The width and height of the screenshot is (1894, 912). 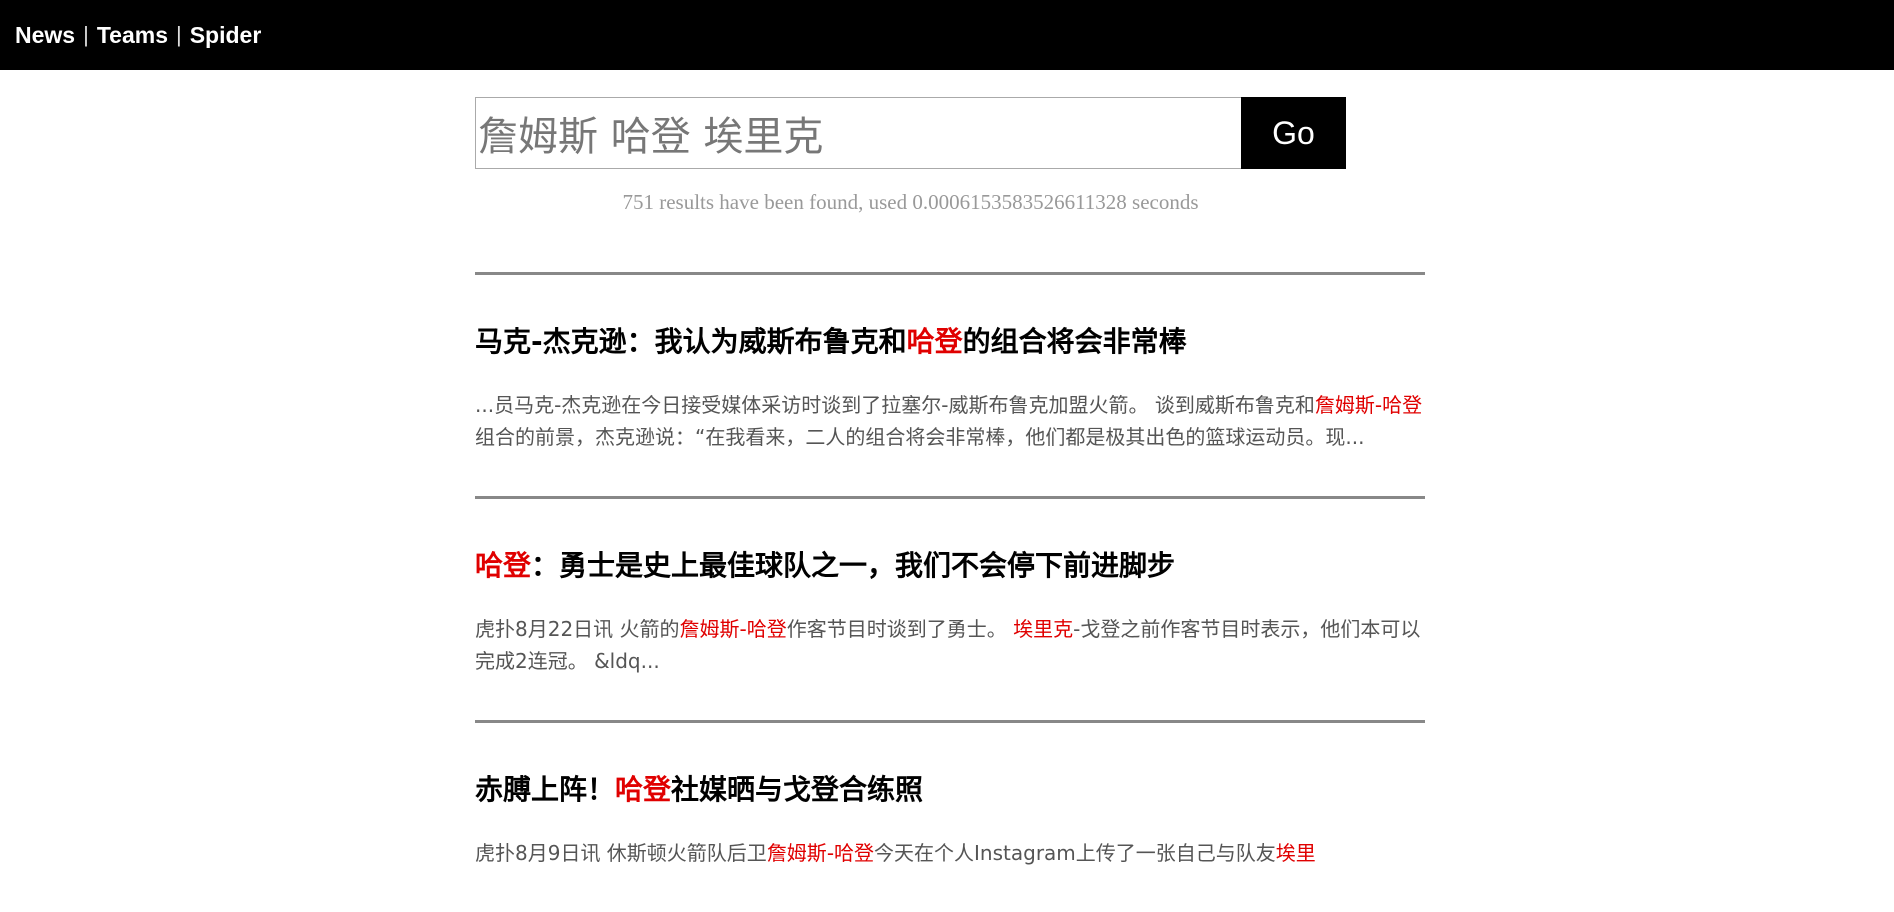 I want to click on go-button: Go, so click(x=1293, y=133).